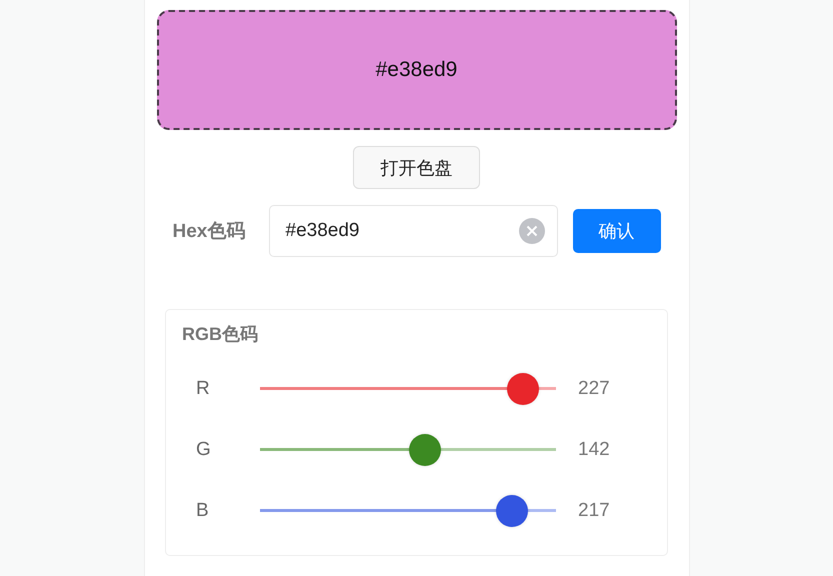 The height and width of the screenshot is (576, 833). Describe the element at coordinates (209, 232) in the screenshot. I see `hex-label: Hex色码` at that location.